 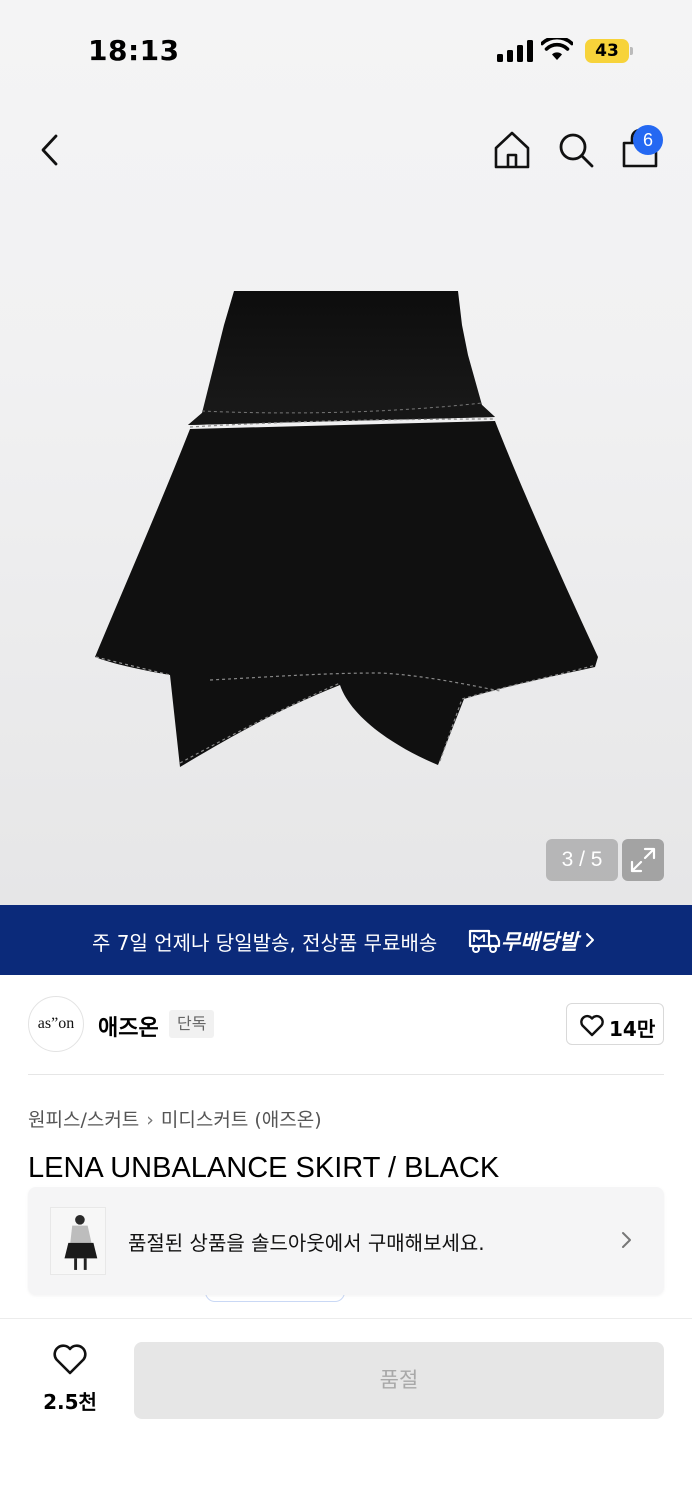 What do you see at coordinates (264, 1168) in the screenshot?
I see `product-title: LENA UNBALANCE SKIRT / BLACK` at bounding box center [264, 1168].